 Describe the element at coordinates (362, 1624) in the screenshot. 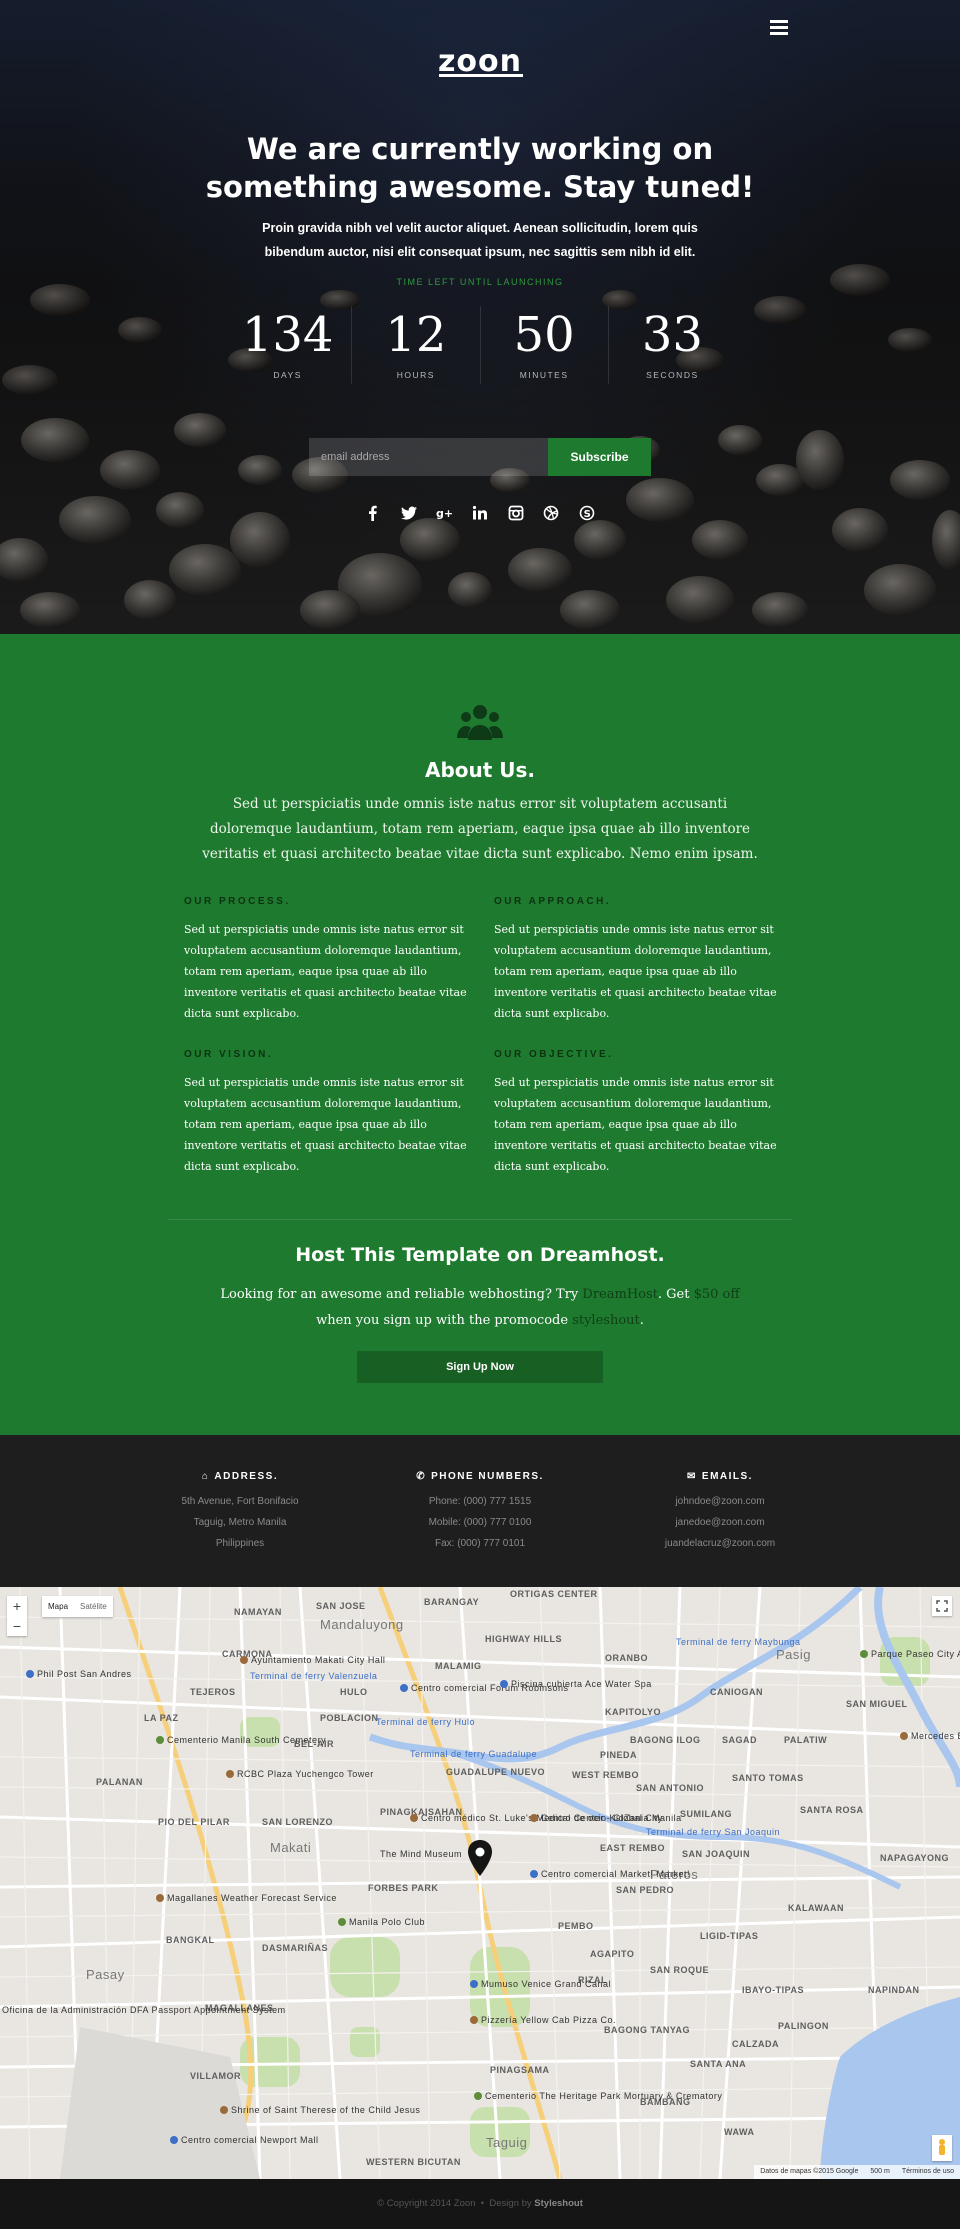

I see `map-label-mandaluyong: Mandaluyong` at that location.